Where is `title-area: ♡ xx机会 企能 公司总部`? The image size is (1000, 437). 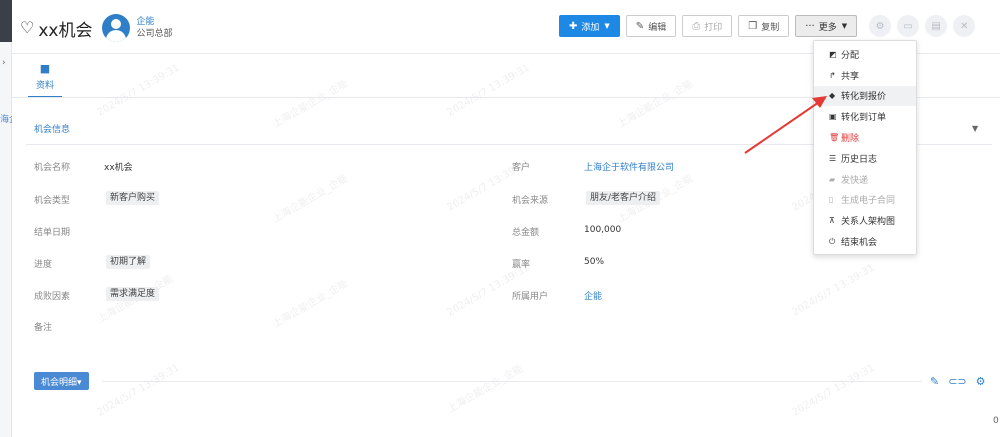 title-area: ♡ xx机会 企能 公司总部 is located at coordinates (96, 28).